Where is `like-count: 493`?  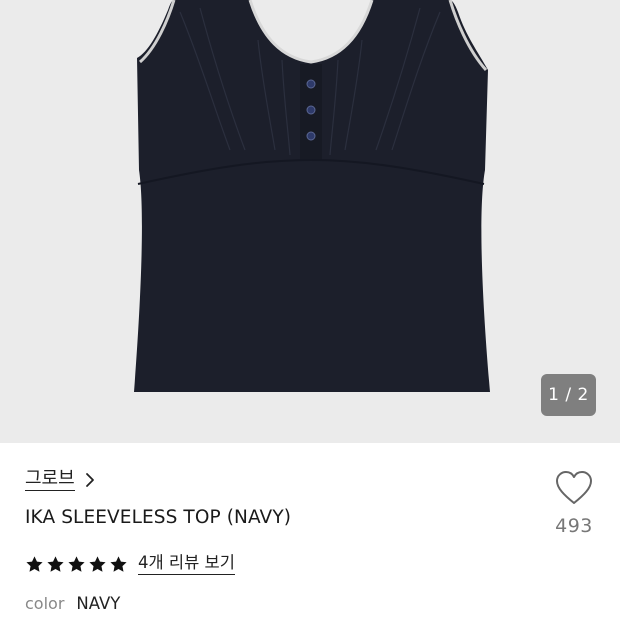
like-count: 493 is located at coordinates (574, 526).